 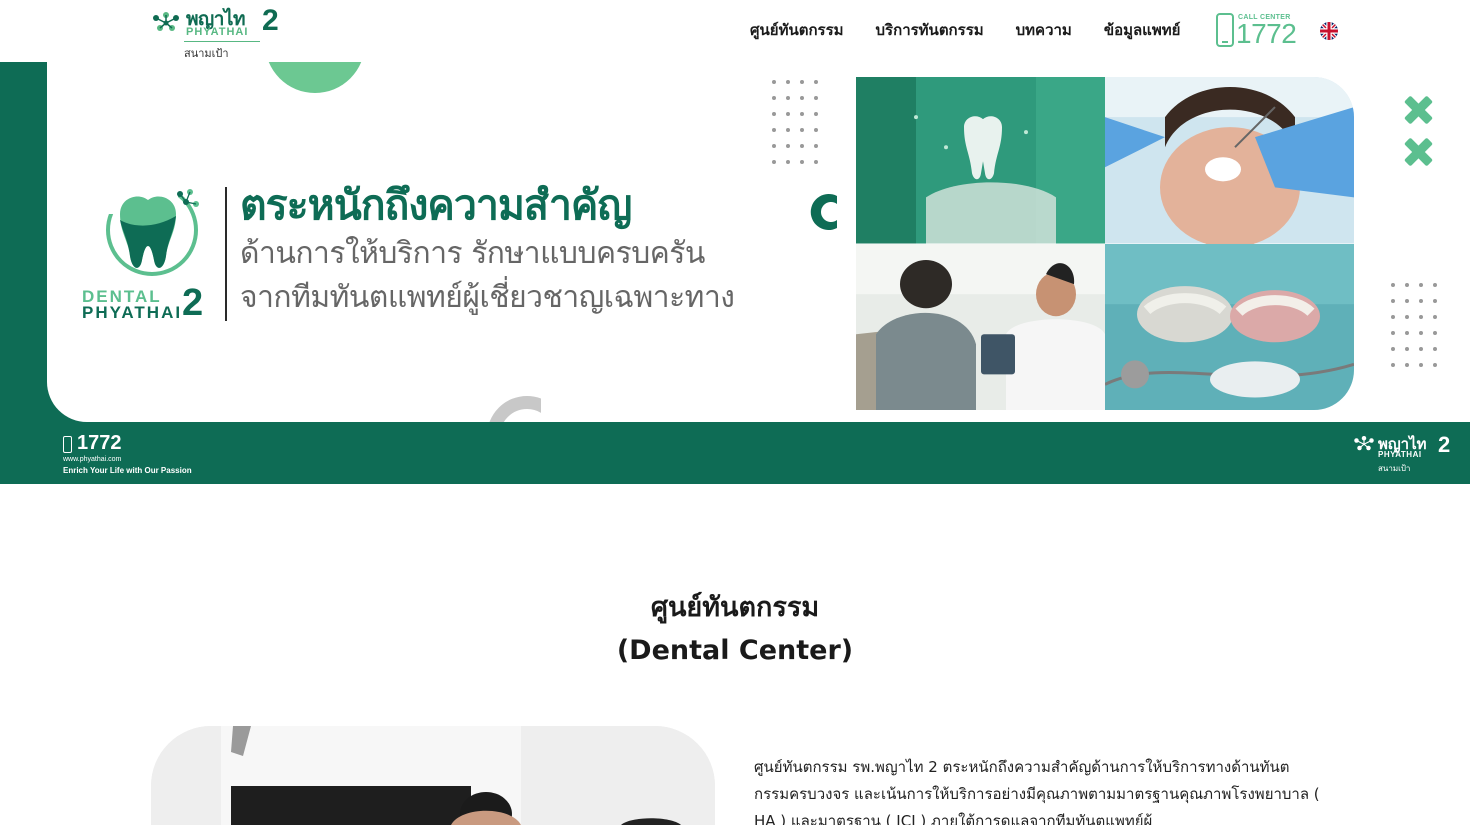 What do you see at coordinates (823, 212) in the screenshot?
I see `decorative-crescent-icon` at bounding box center [823, 212].